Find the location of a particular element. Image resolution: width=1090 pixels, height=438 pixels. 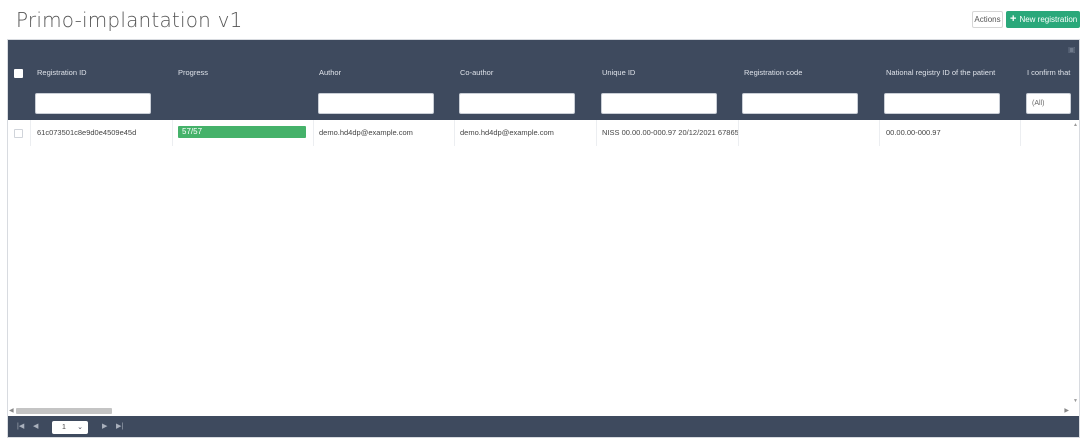

cell-registration-id: 61c073501c8e9d0e4509e45d is located at coordinates (87, 132).